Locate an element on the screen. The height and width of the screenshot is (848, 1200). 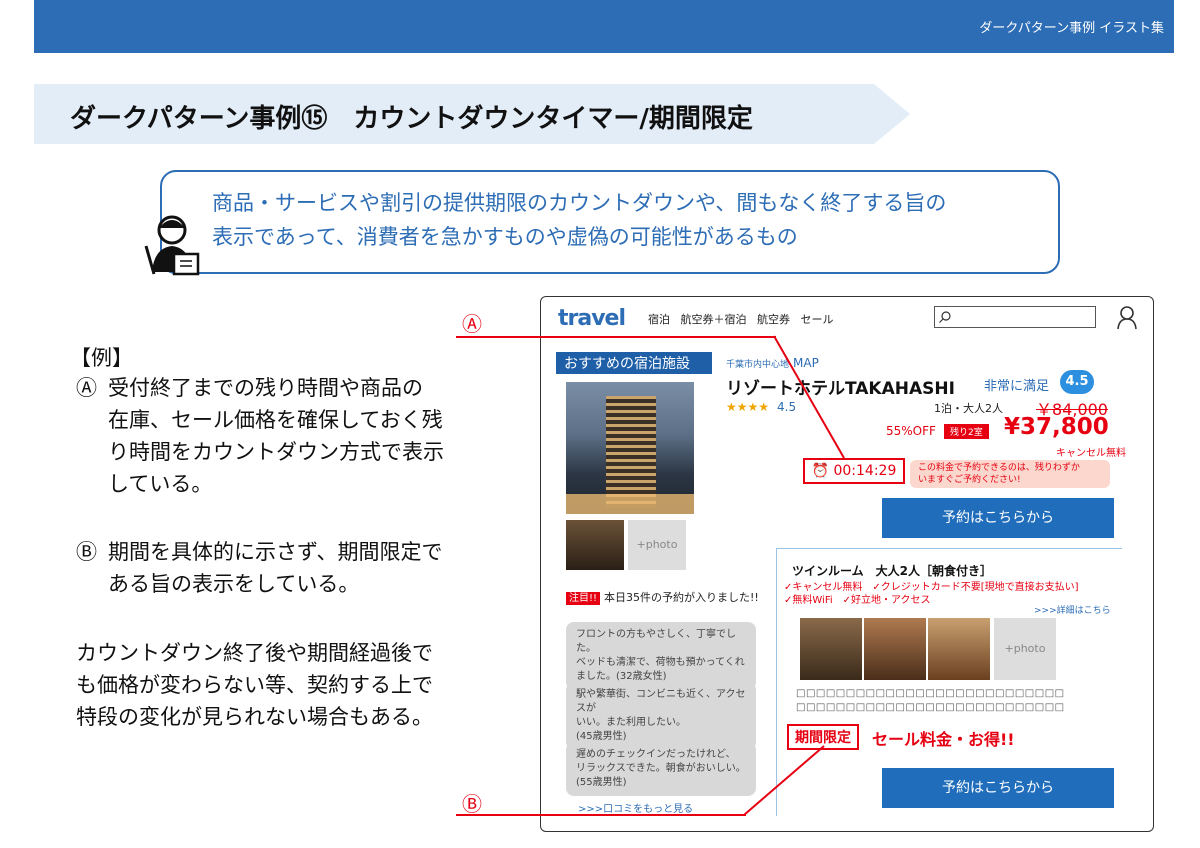
details-link: >>>詳細はこちら is located at coordinates (1072, 609).